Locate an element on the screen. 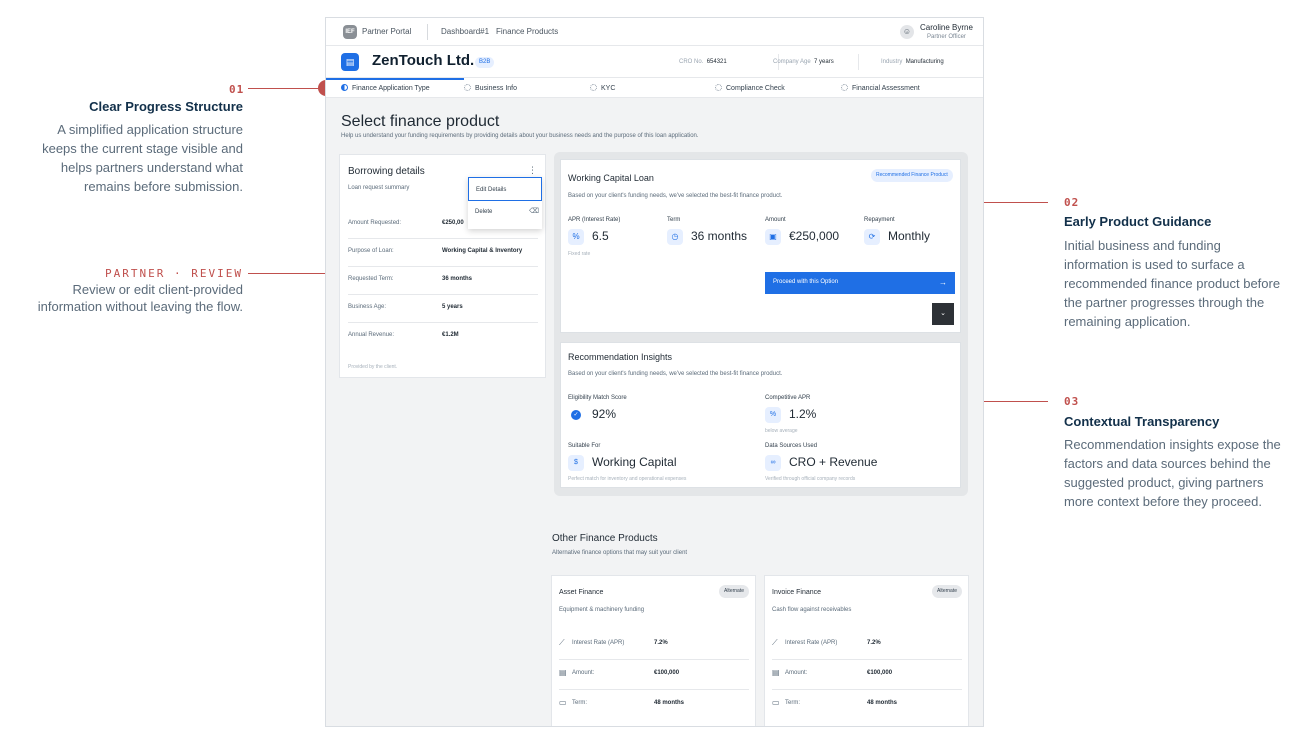  company-building-icon: ▤ is located at coordinates (350, 62).